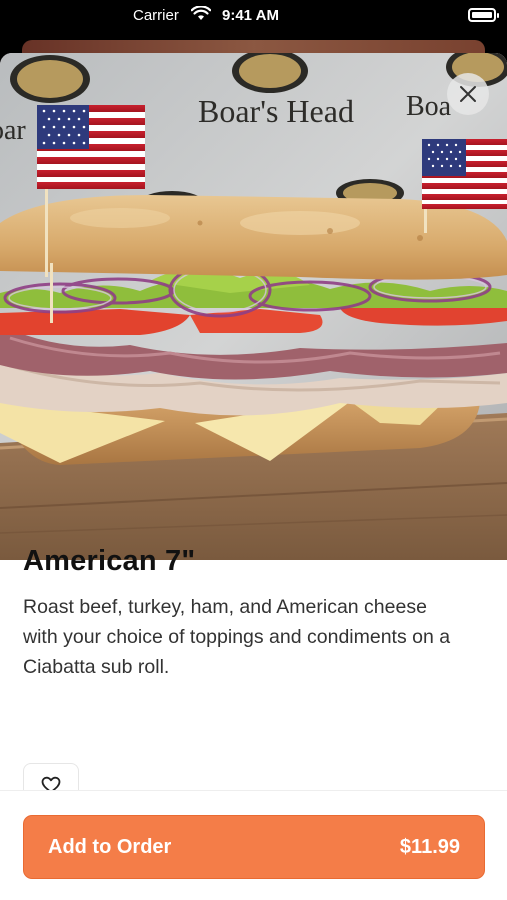 The height and width of the screenshot is (900, 507). I want to click on close-button, so click(468, 94).